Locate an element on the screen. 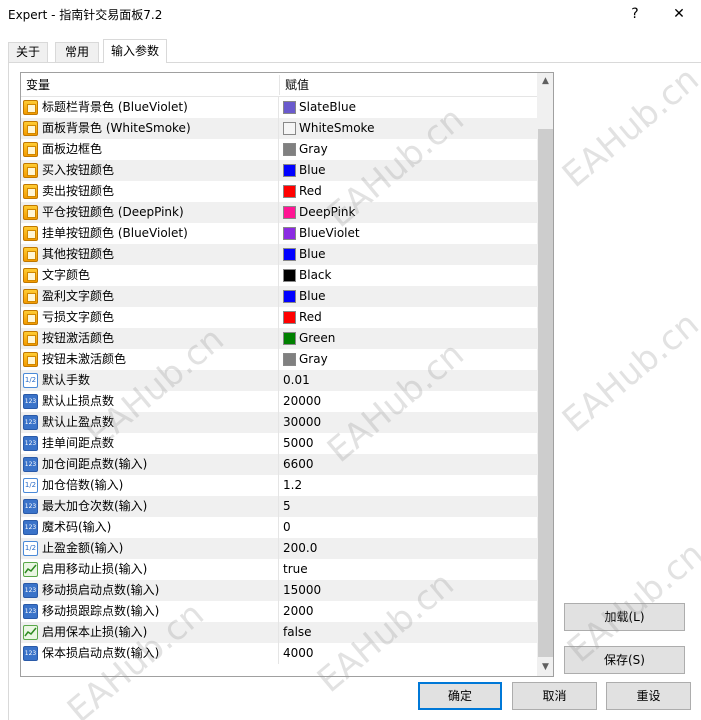 This screenshot has width=701, height=720. table-row: 123 最大加仓次数(输入) 5 is located at coordinates (279, 506).